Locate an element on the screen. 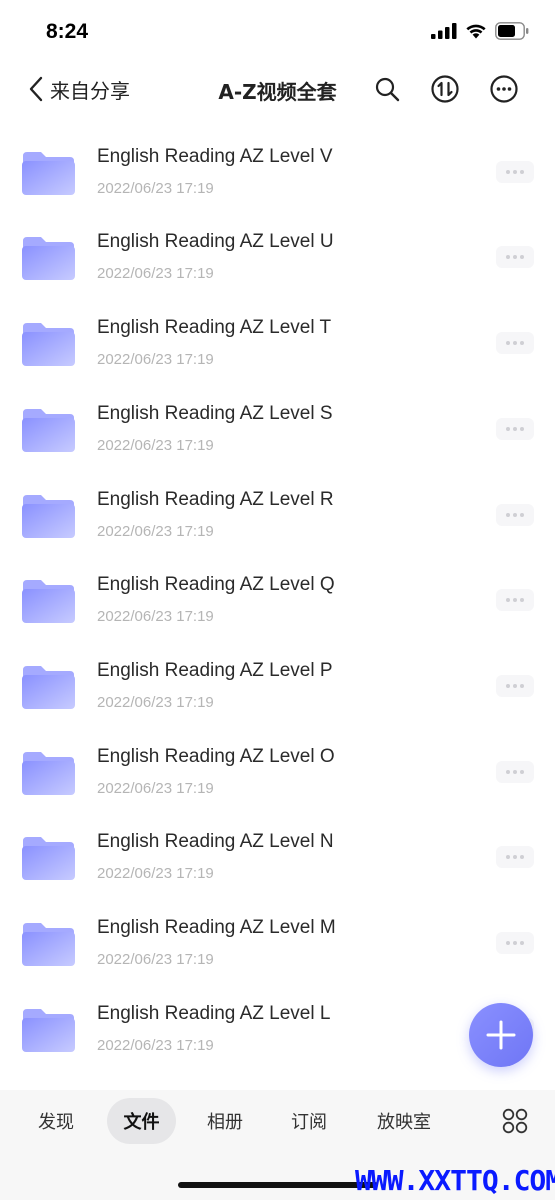 The height and width of the screenshot is (1200, 555). file-name: English Reading AZ Level V is located at coordinates (215, 156).